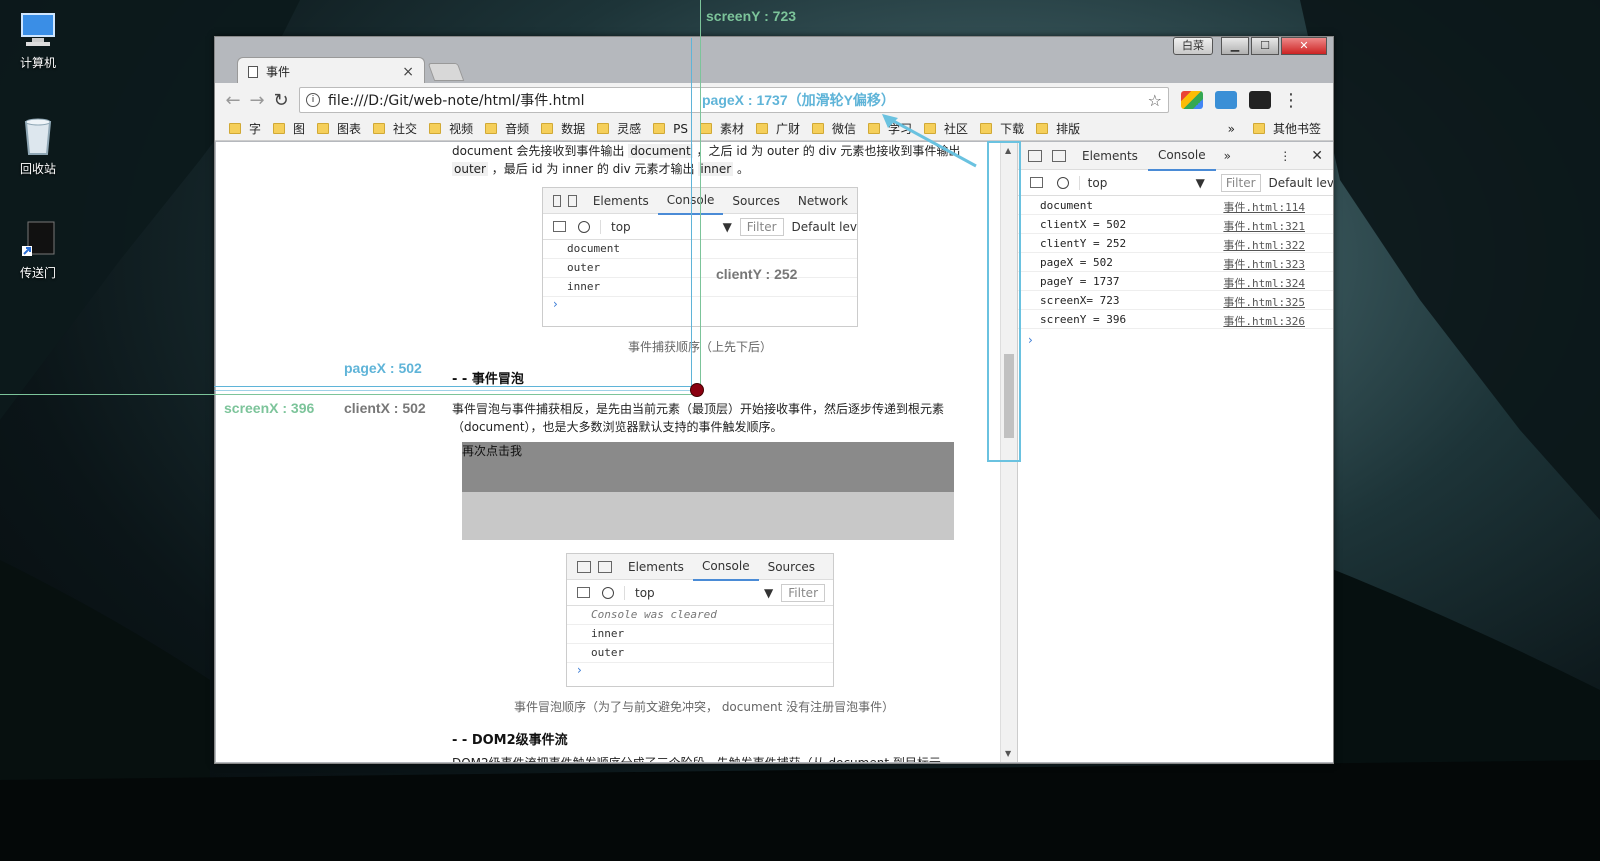  What do you see at coordinates (457, 390) in the screenshot?
I see `client-x-guide-line` at bounding box center [457, 390].